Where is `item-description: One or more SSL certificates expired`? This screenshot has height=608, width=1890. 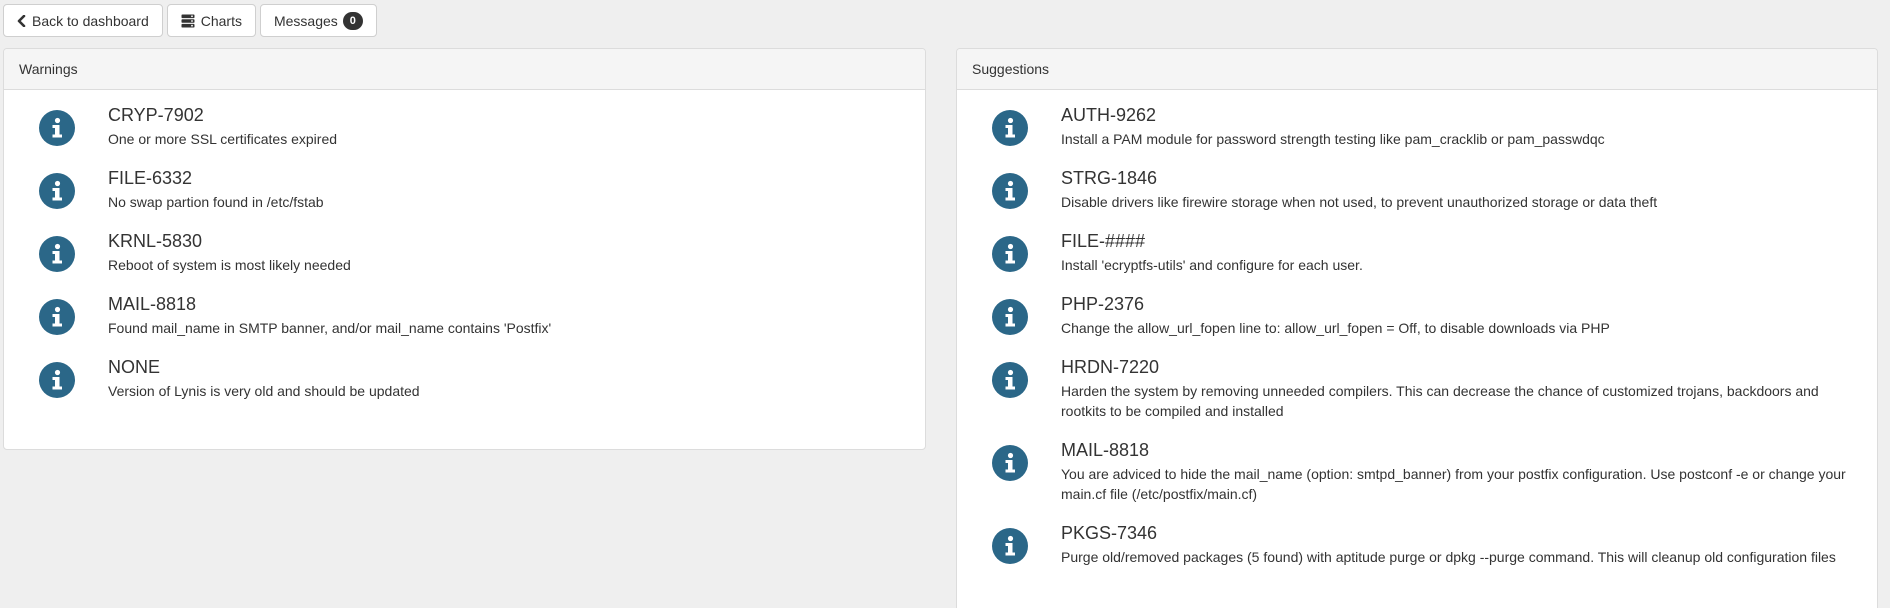 item-description: One or more SSL certificates expired is located at coordinates (223, 139).